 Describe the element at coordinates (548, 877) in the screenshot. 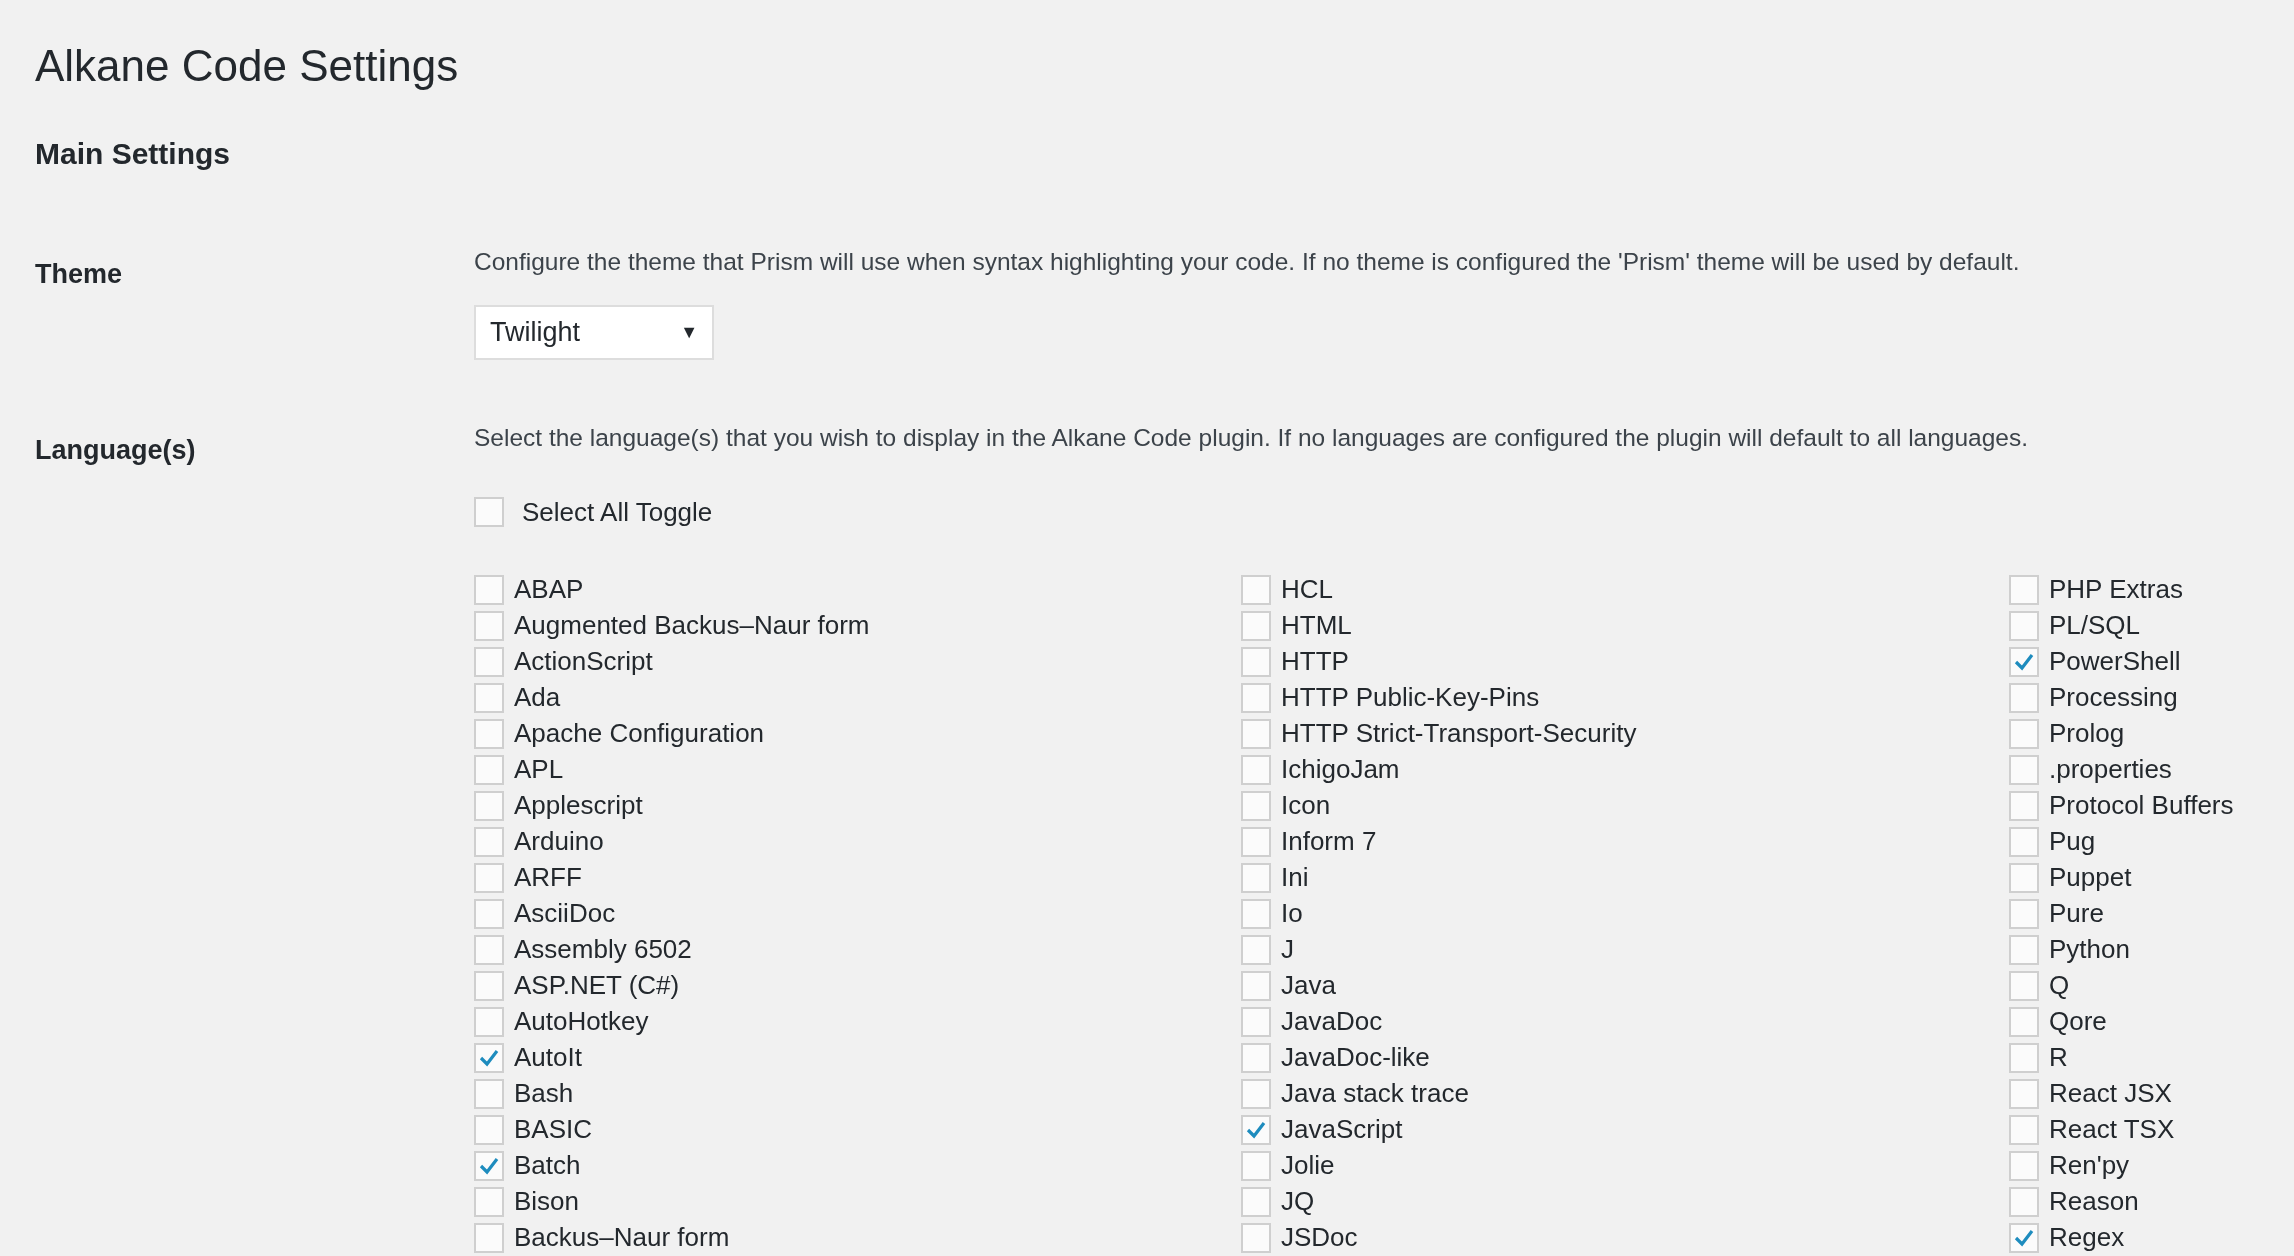

I see `checkbox-label: ARFF` at that location.